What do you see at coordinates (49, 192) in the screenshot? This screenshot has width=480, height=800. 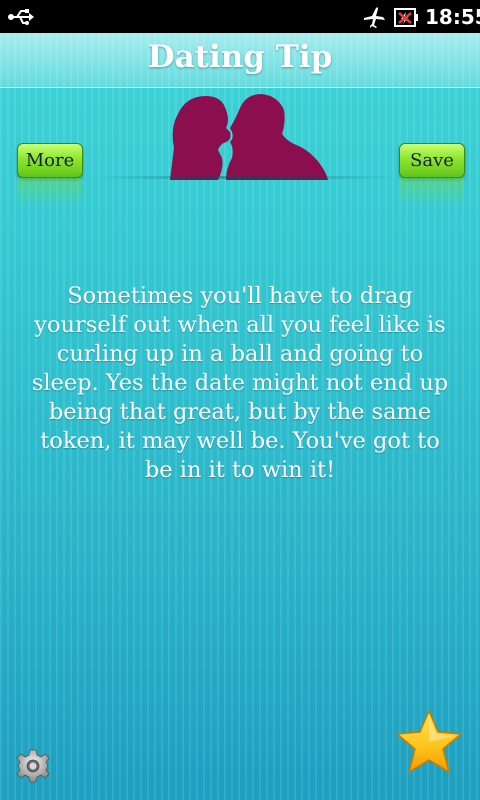 I see `more-button-reflection` at bounding box center [49, 192].